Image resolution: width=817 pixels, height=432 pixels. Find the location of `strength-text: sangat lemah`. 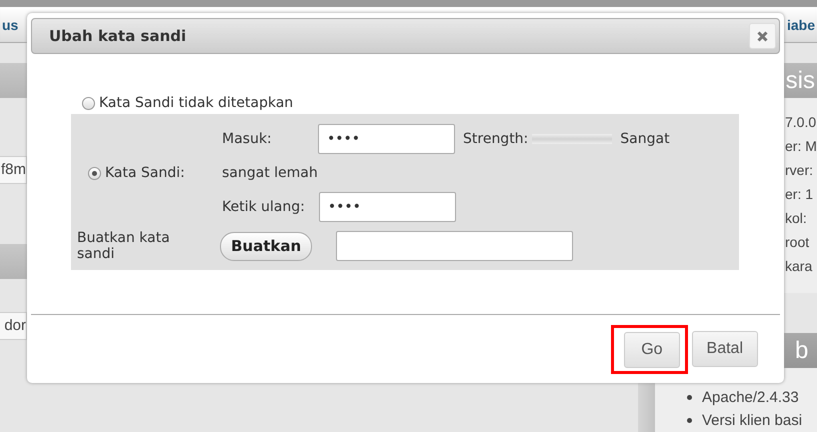

strength-text: sangat lemah is located at coordinates (270, 173).